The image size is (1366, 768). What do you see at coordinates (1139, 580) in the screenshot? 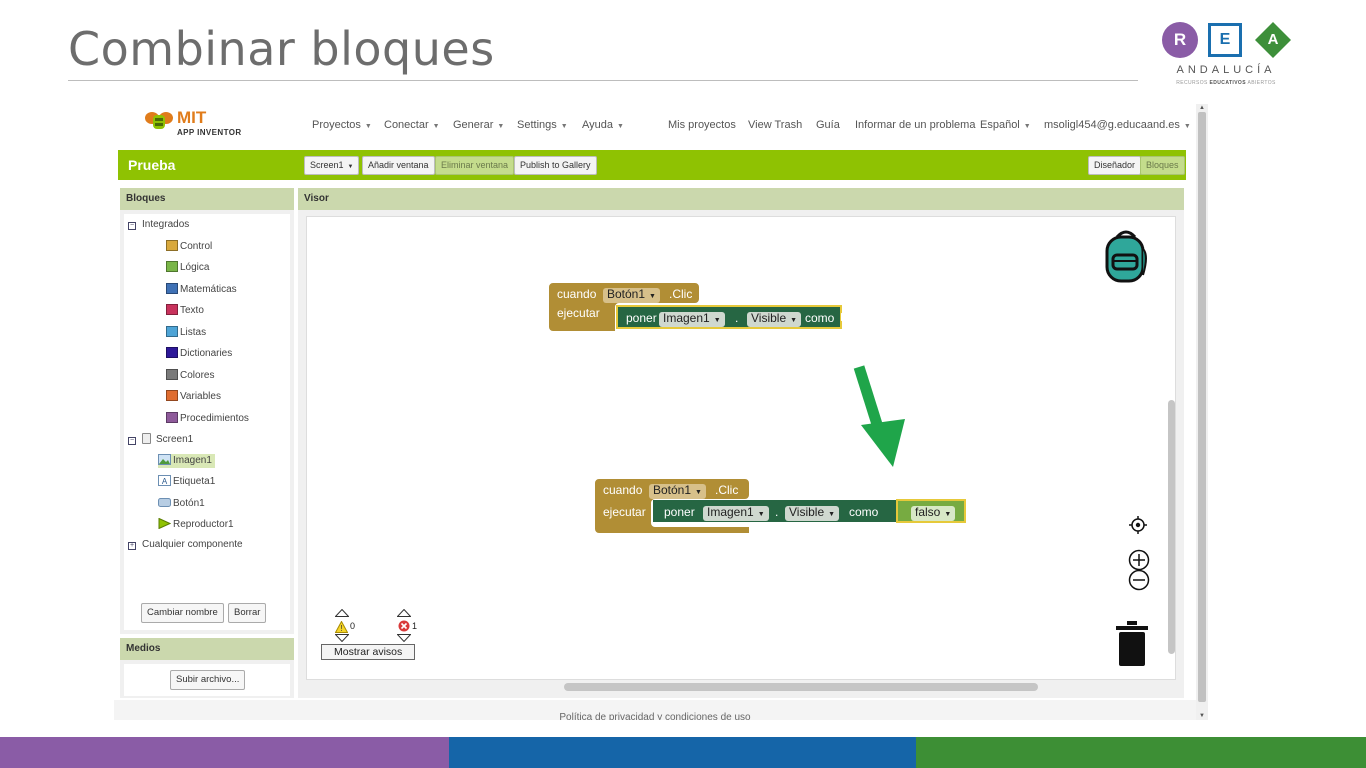
I see `zoom-out-icon` at bounding box center [1139, 580].